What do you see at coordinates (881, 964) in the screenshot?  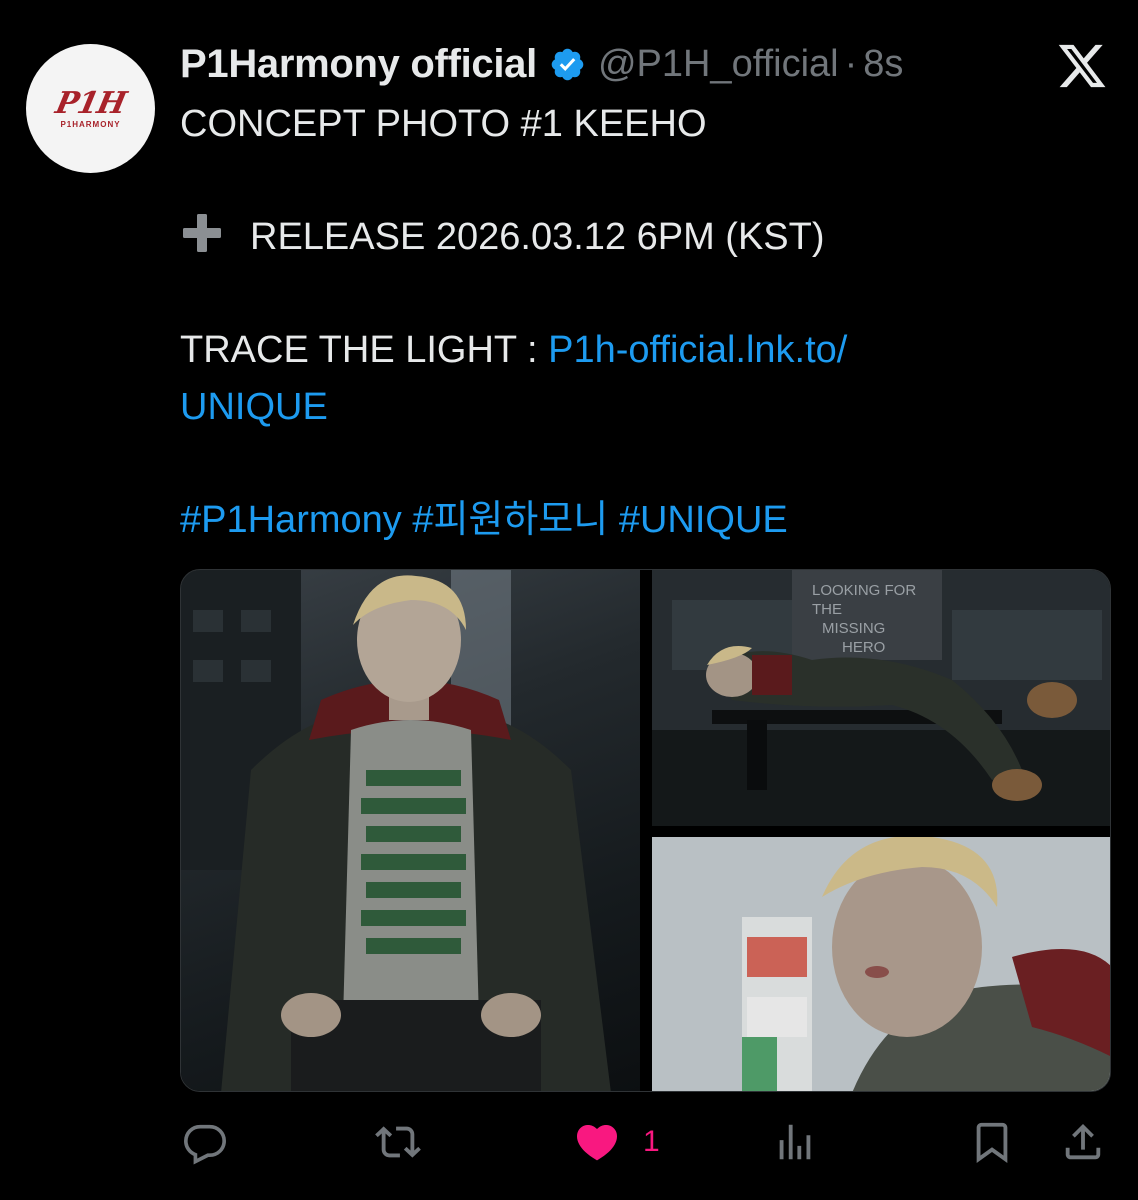 I see `photo-closeup` at bounding box center [881, 964].